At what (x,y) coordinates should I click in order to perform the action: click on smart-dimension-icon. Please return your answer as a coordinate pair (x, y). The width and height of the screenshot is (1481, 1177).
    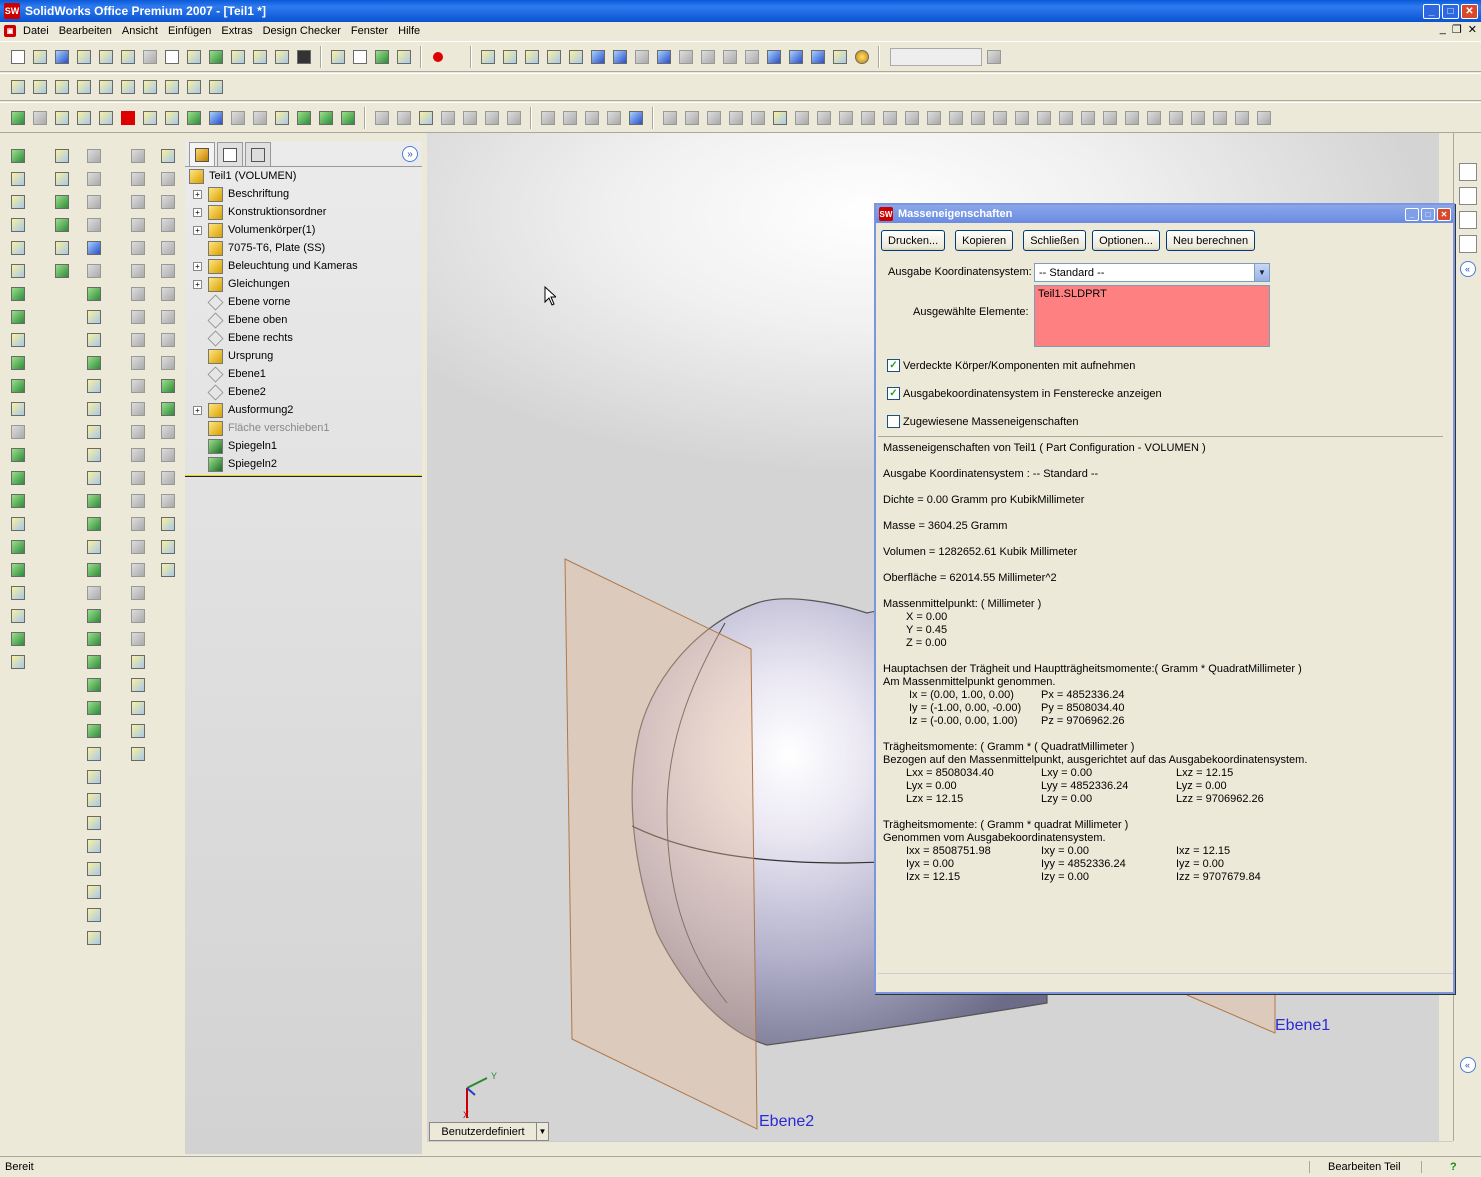
    Looking at the image, I should click on (404, 57).